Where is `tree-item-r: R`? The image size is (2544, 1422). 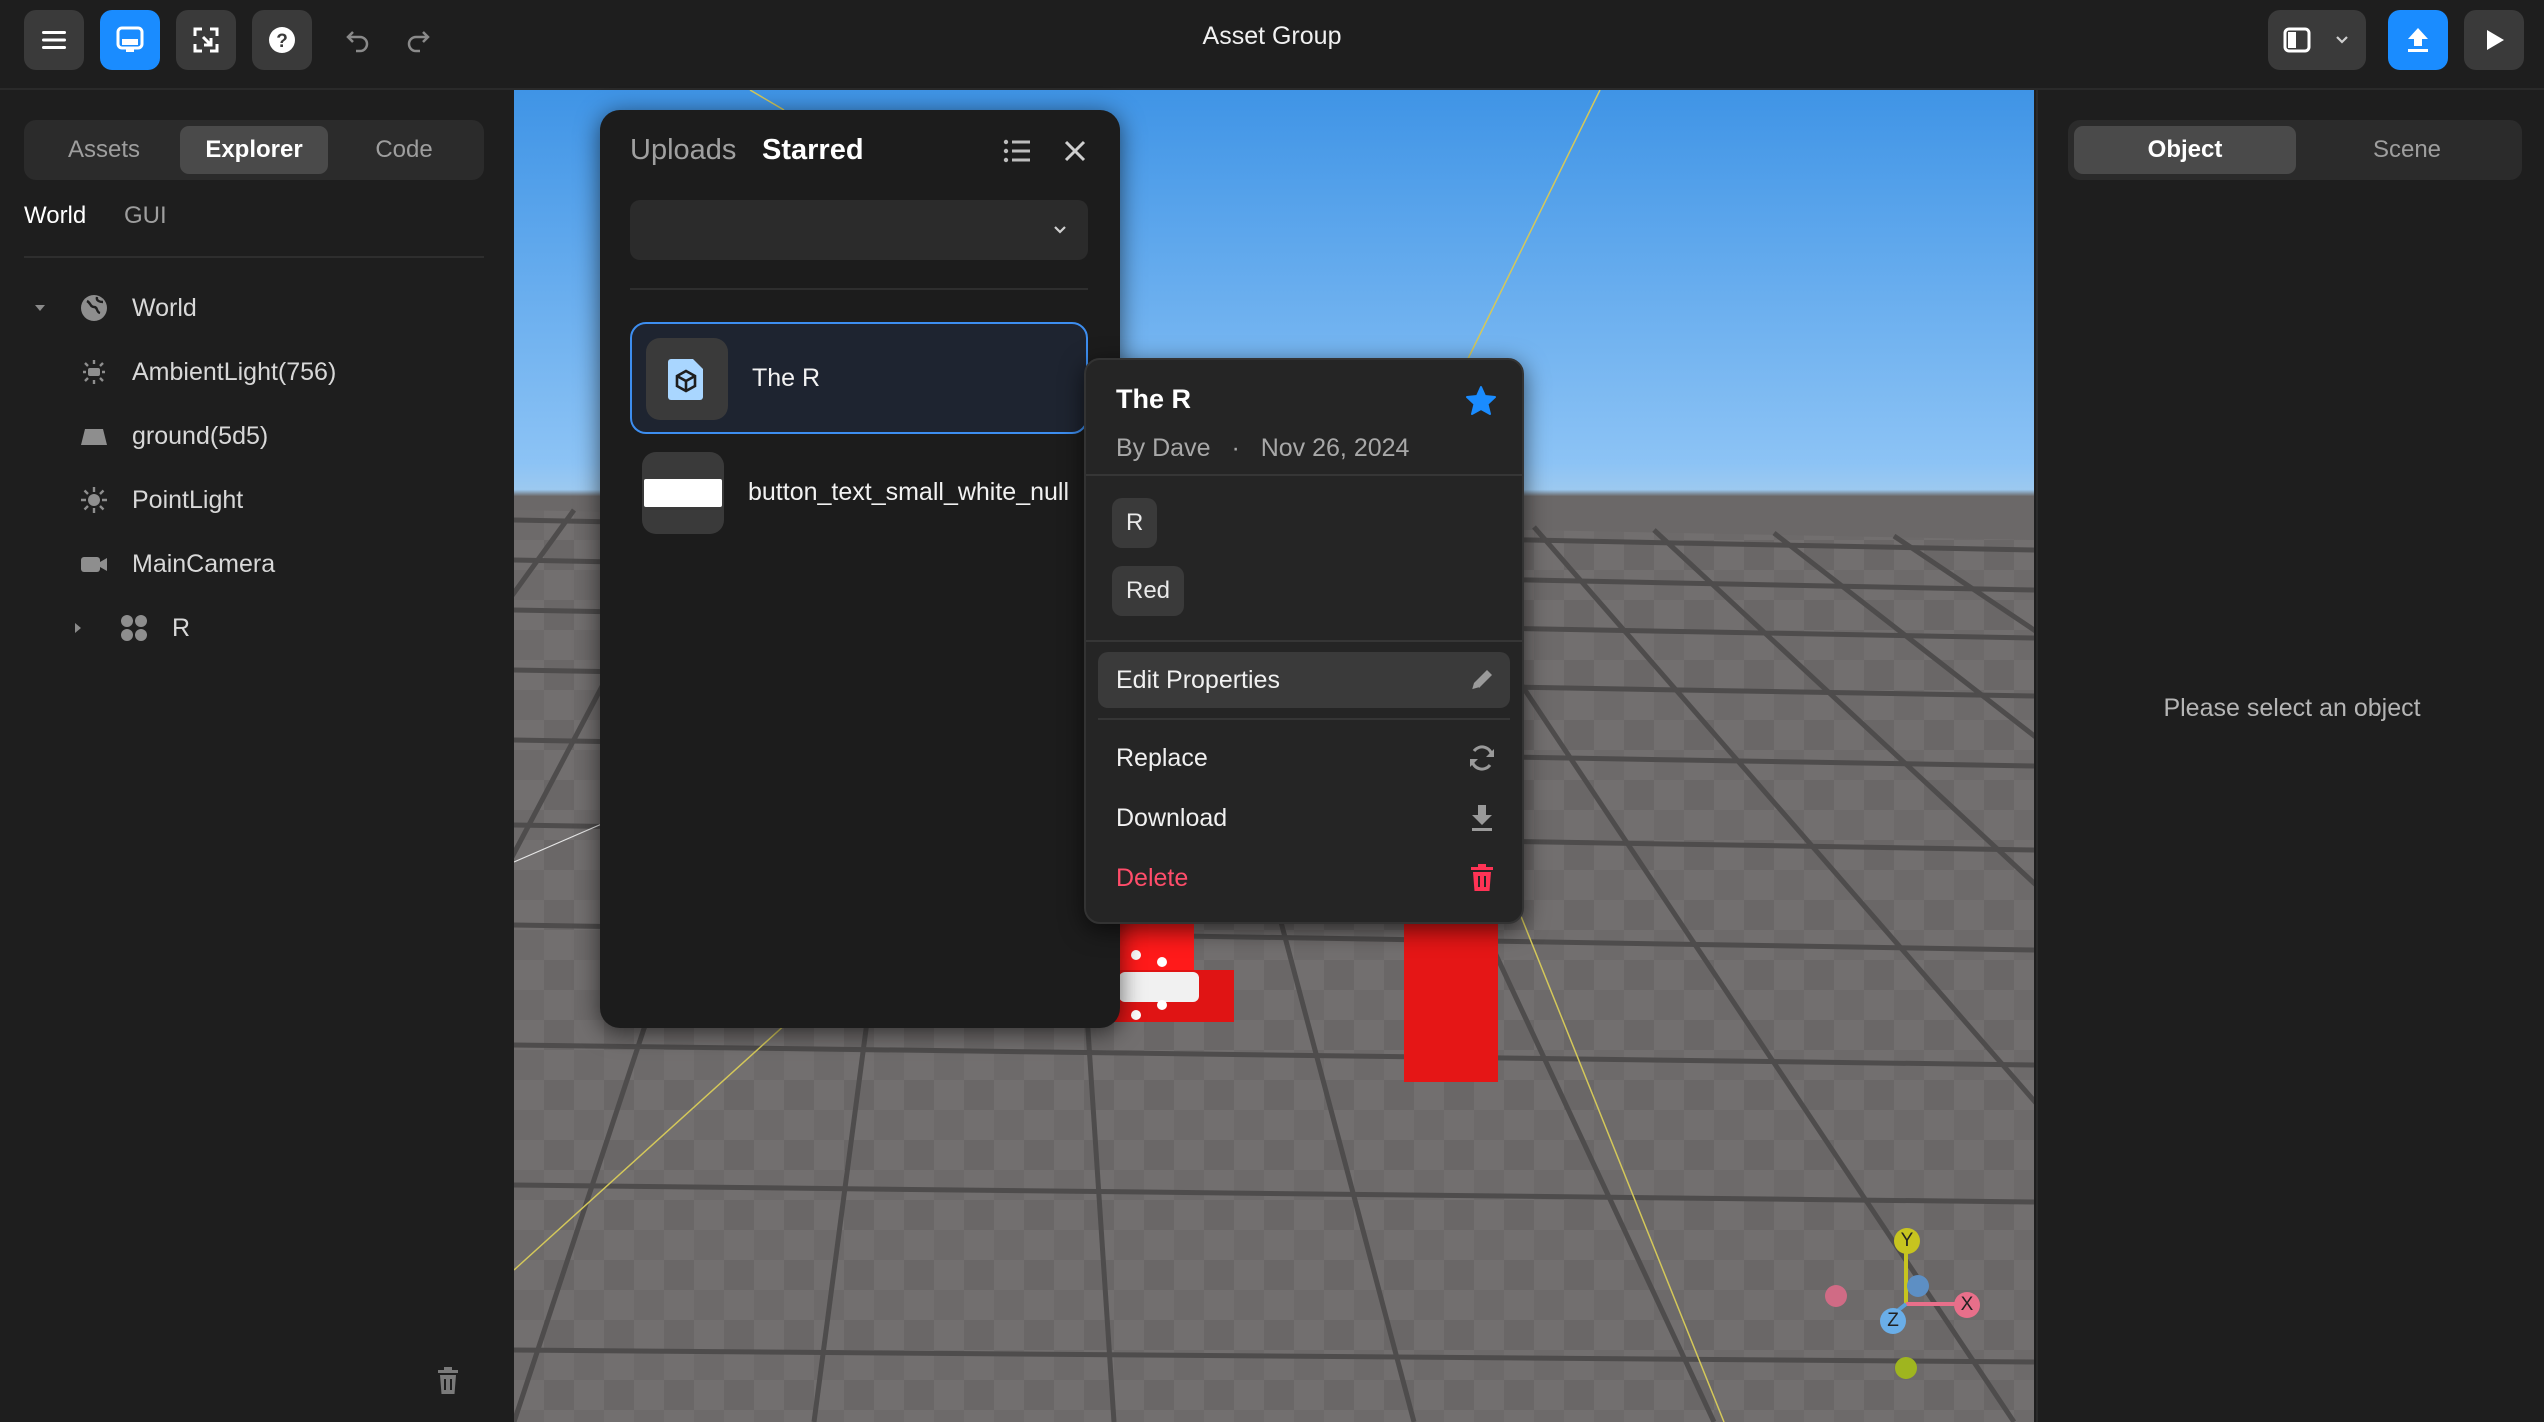
tree-item-r: R is located at coordinates (257, 628).